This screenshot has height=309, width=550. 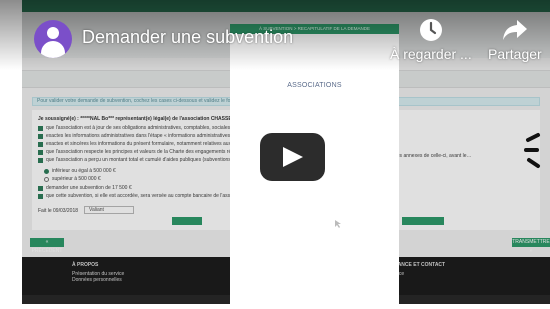 What do you see at coordinates (532, 150) in the screenshot?
I see `loading-spinner-icon` at bounding box center [532, 150].